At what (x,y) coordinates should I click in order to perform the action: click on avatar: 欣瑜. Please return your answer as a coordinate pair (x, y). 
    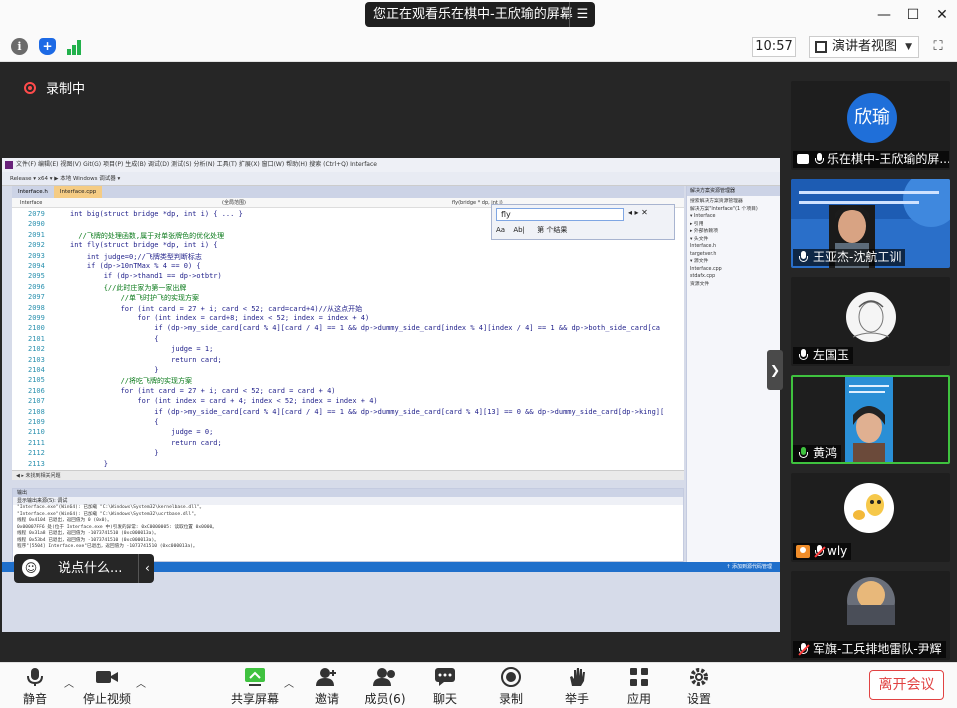
    Looking at the image, I should click on (872, 118).